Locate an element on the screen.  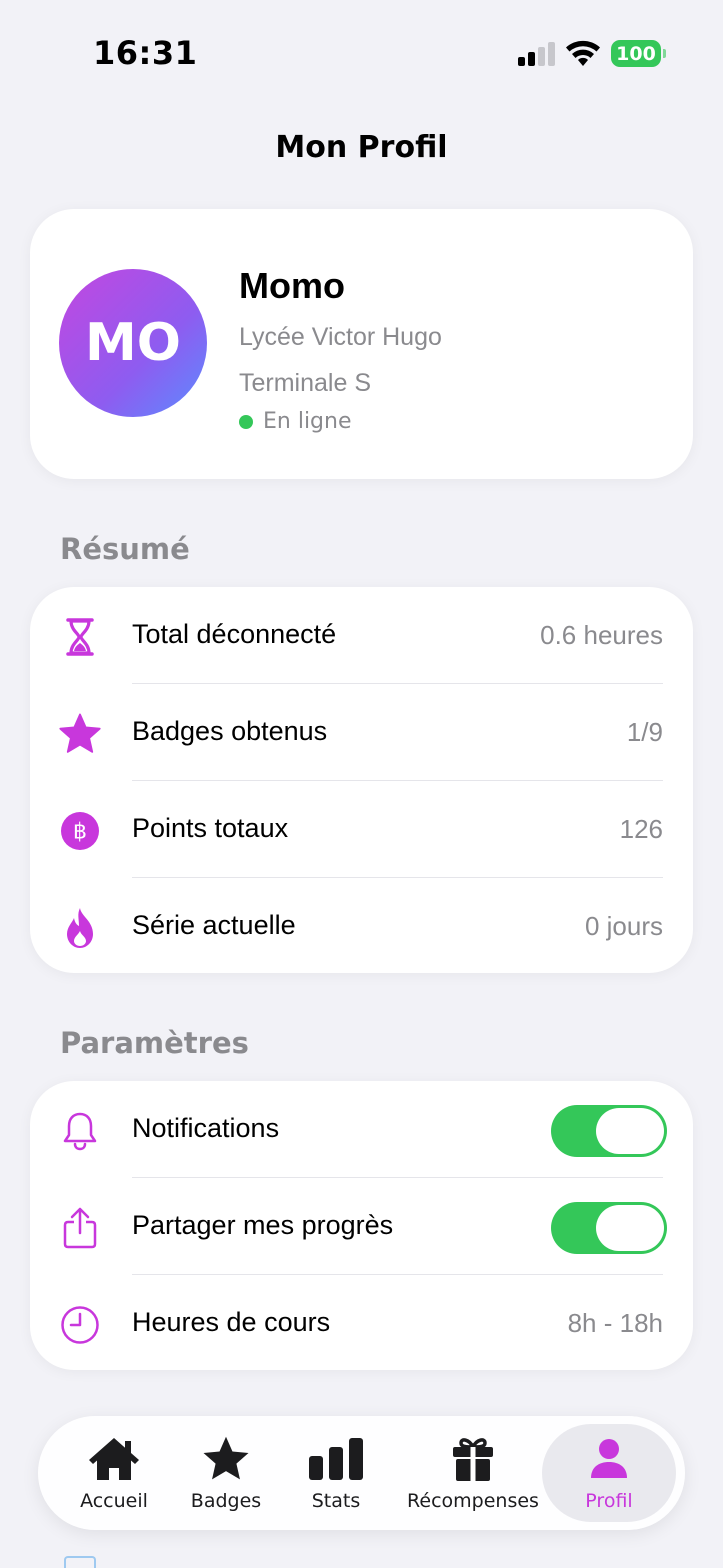
page-title: Mon Profil is located at coordinates (361, 147).